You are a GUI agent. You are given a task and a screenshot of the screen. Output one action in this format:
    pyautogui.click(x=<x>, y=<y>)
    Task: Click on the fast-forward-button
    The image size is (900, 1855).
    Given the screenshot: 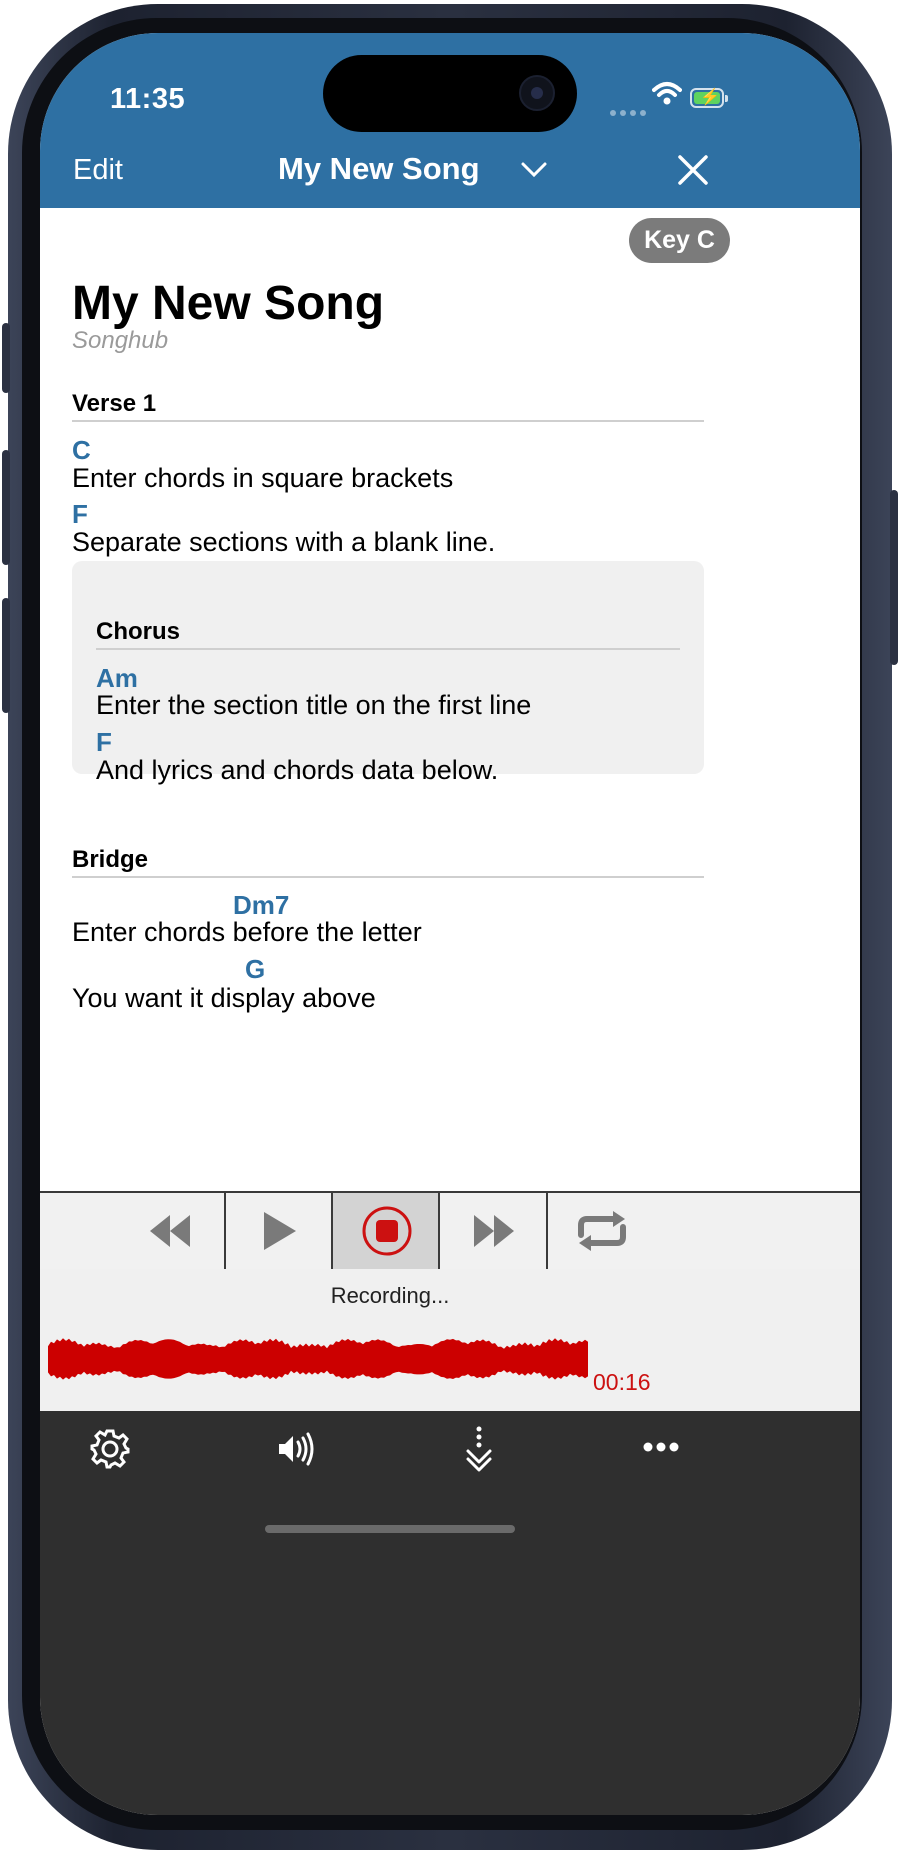 What is the action you would take?
    pyautogui.click(x=493, y=1231)
    